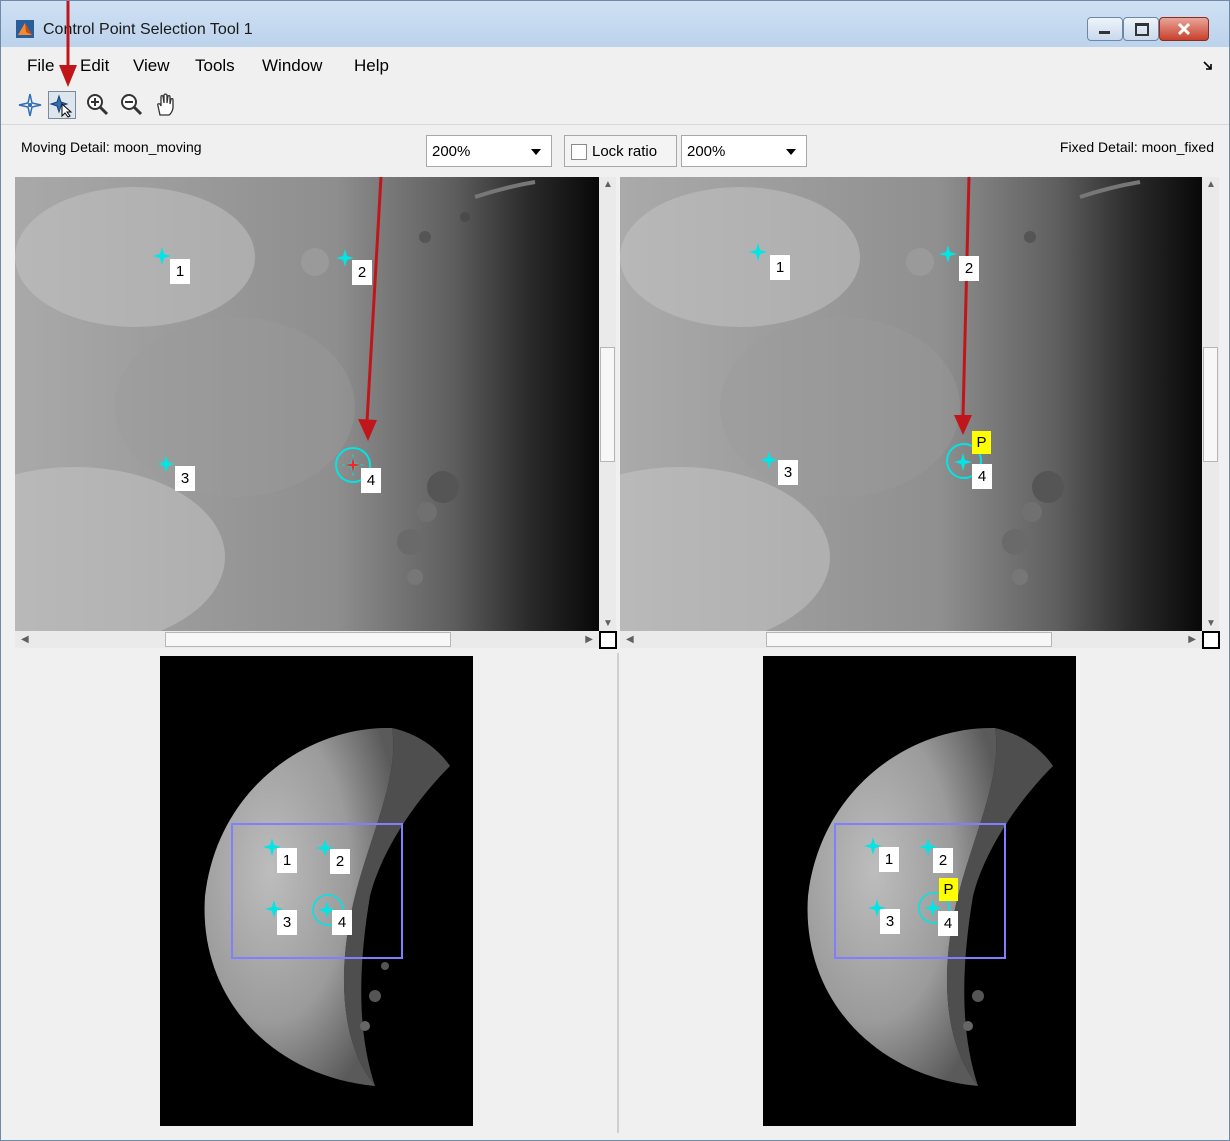 The height and width of the screenshot is (1141, 1230). I want to click on close-button, so click(1184, 29).